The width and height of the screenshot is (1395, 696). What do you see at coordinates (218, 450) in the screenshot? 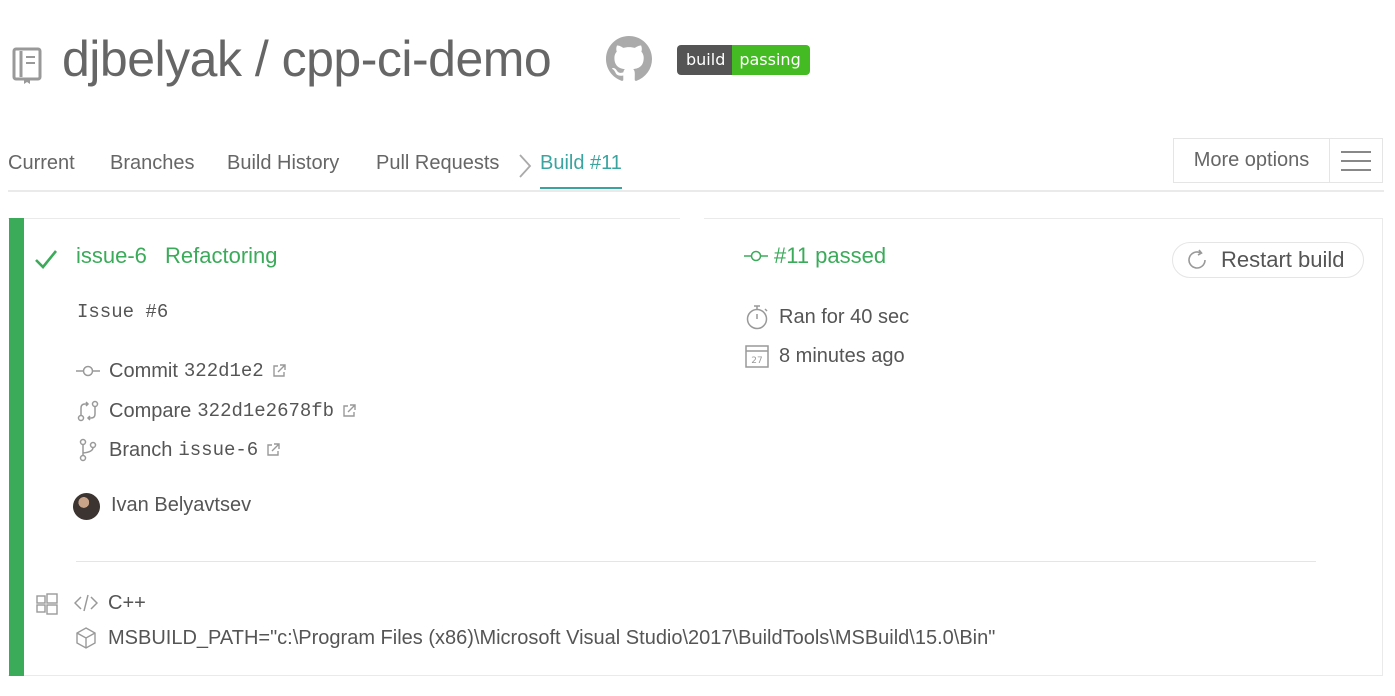
I see `branch-value: issue-6` at bounding box center [218, 450].